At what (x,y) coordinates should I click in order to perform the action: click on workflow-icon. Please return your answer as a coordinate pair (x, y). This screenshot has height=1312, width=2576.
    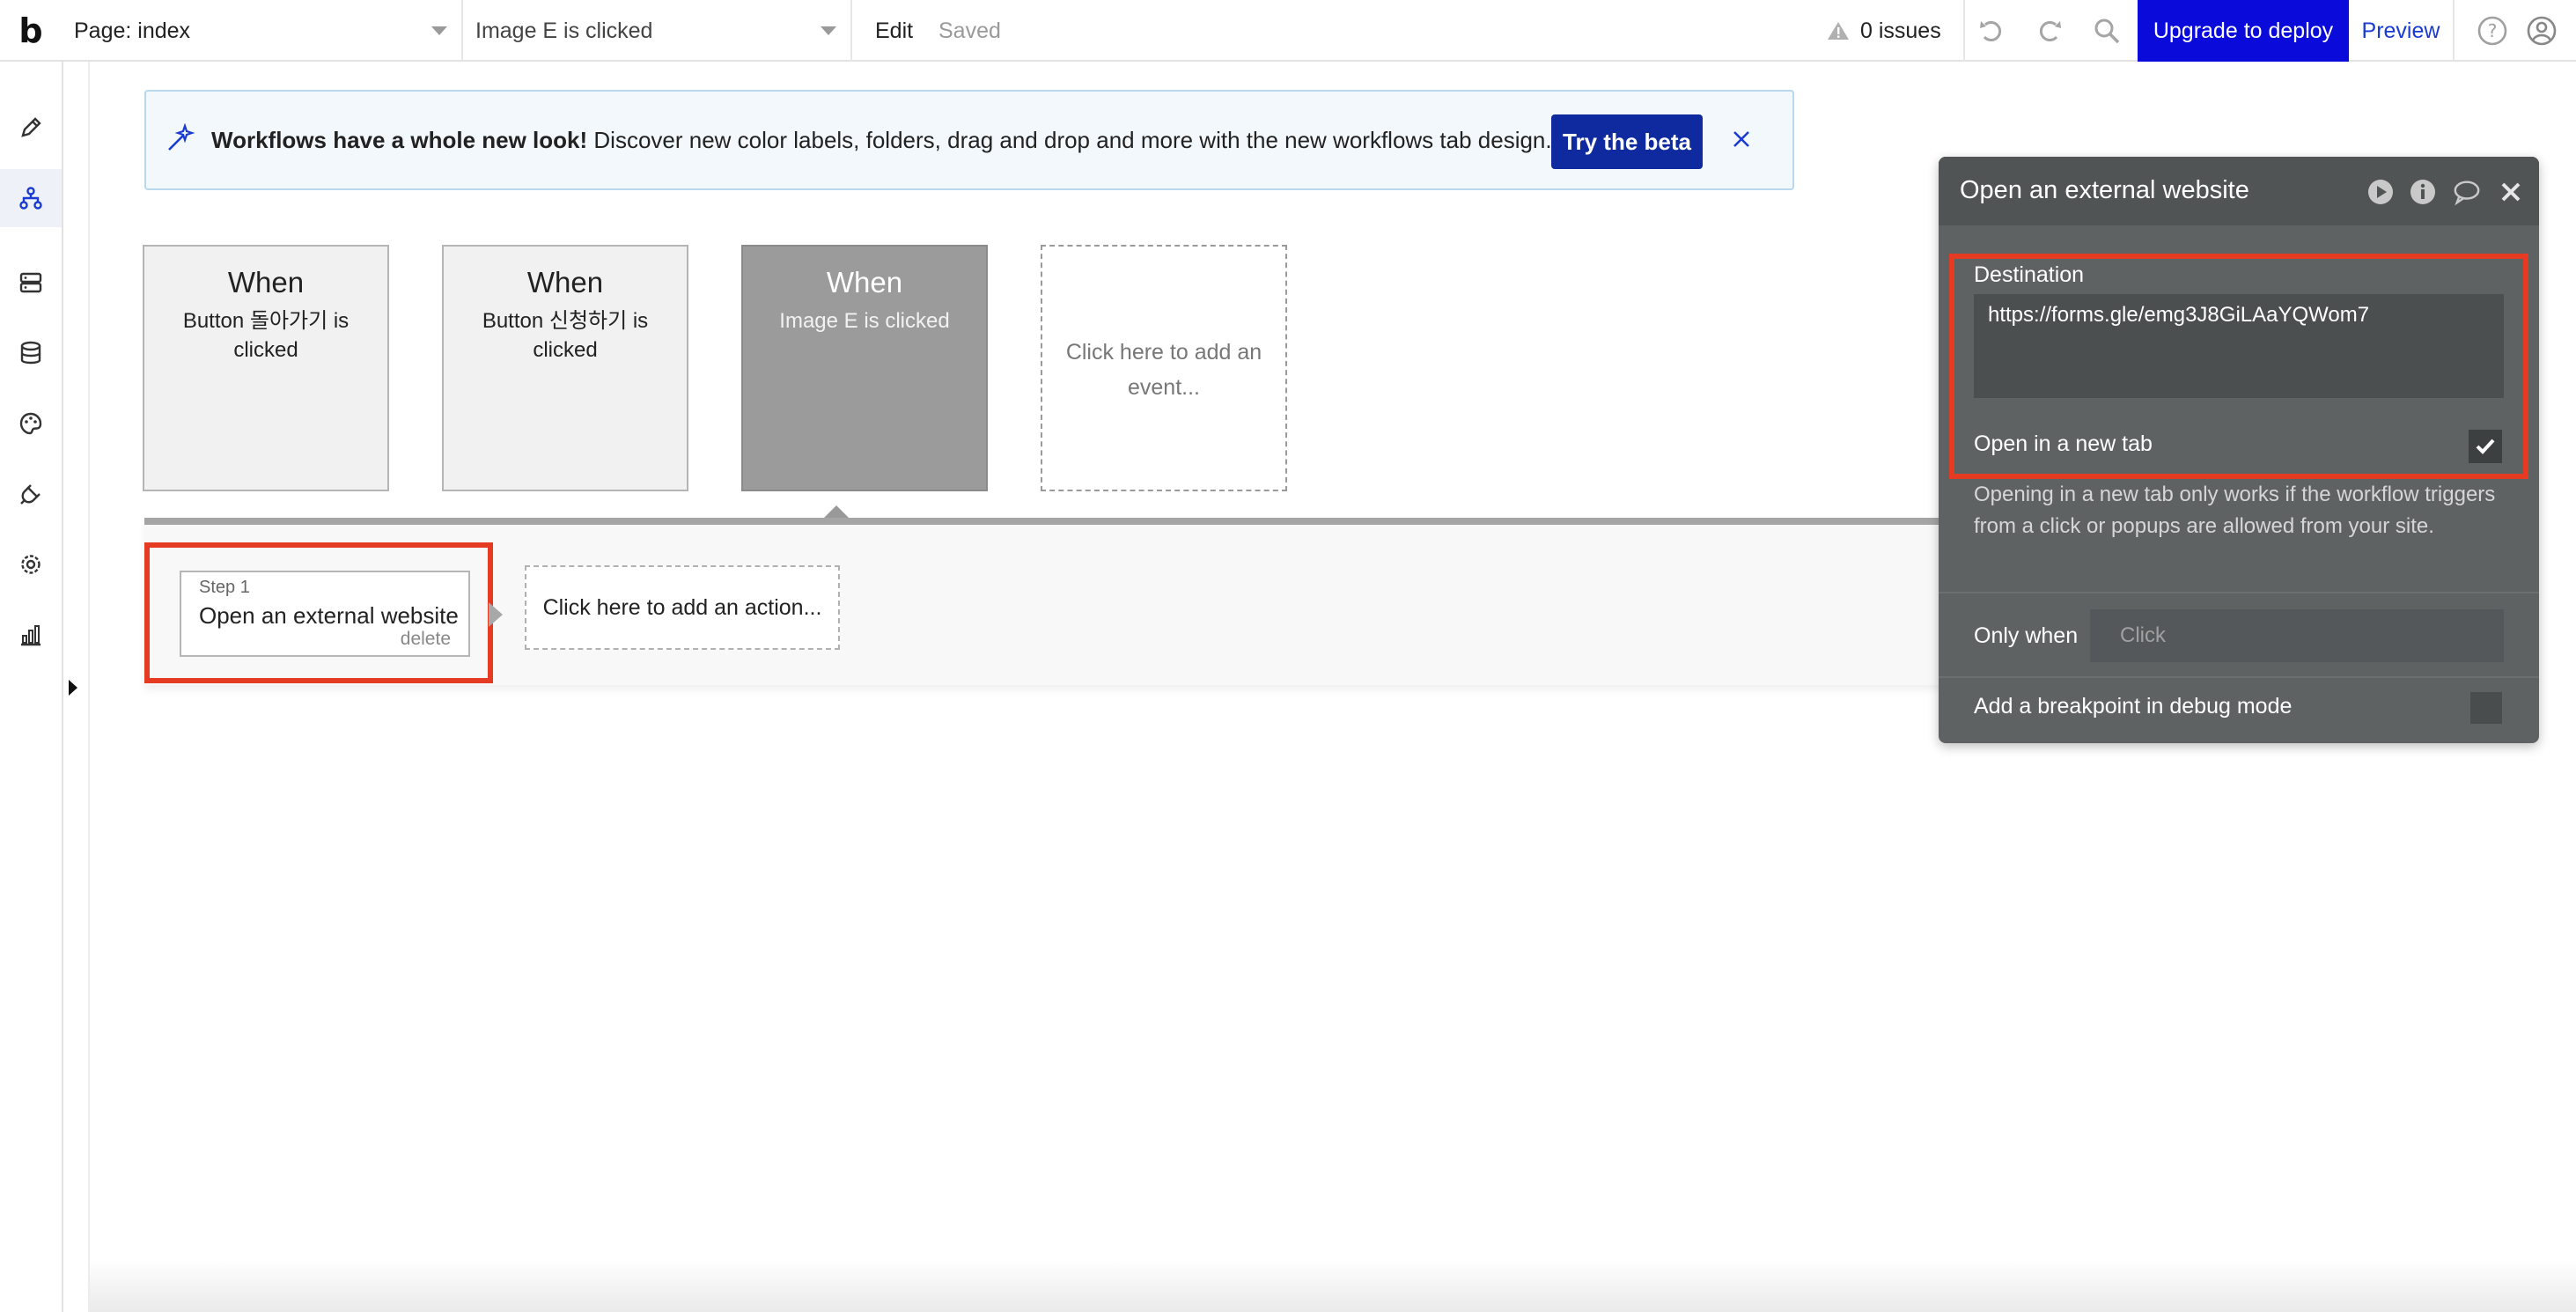
    Looking at the image, I should click on (31, 199).